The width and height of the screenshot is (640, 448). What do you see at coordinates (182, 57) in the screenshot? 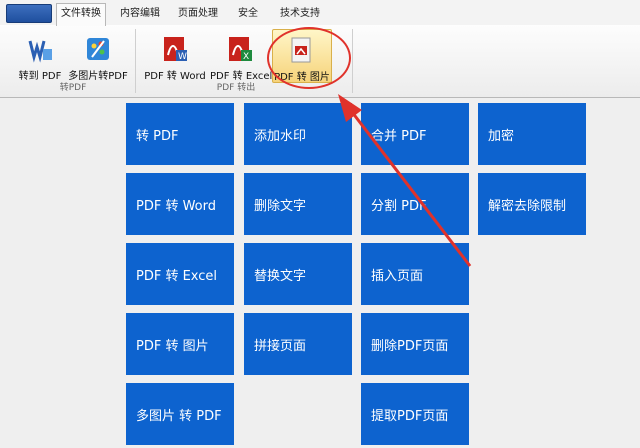
I see `svg-text: W` at bounding box center [182, 57].